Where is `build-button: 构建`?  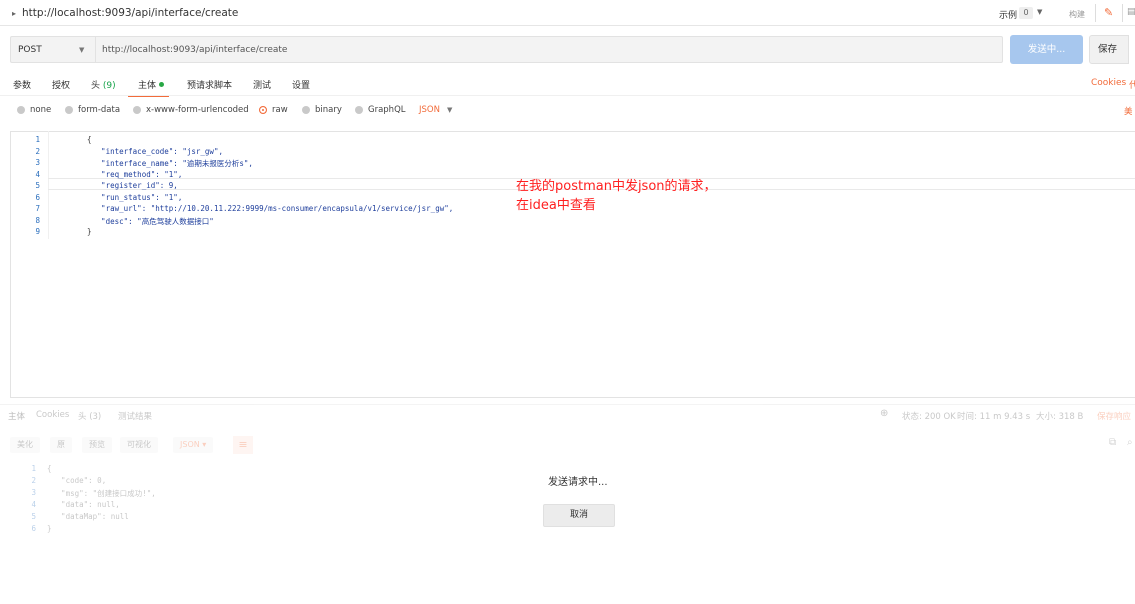 build-button: 构建 is located at coordinates (1077, 14).